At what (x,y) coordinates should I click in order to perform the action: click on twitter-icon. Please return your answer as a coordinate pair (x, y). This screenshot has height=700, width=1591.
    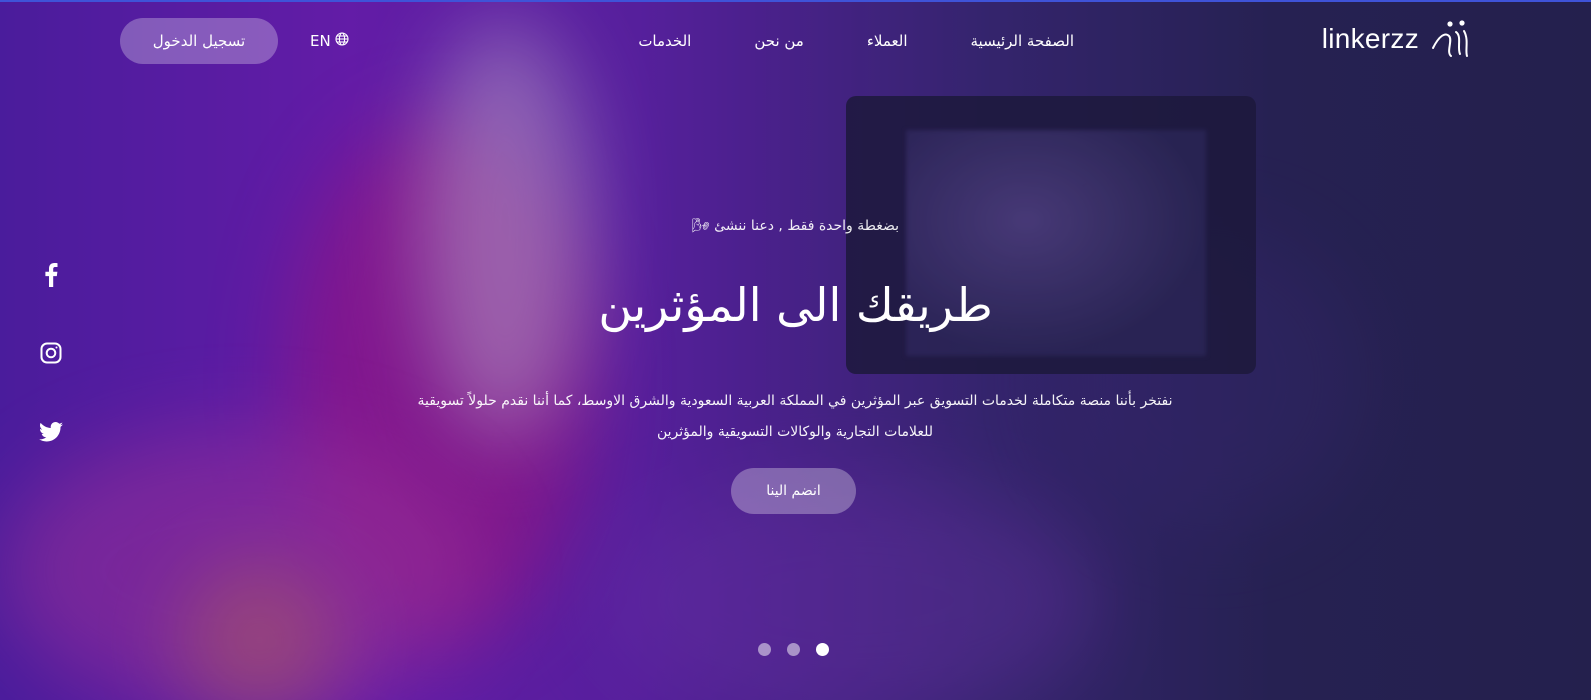
    Looking at the image, I should click on (51, 432).